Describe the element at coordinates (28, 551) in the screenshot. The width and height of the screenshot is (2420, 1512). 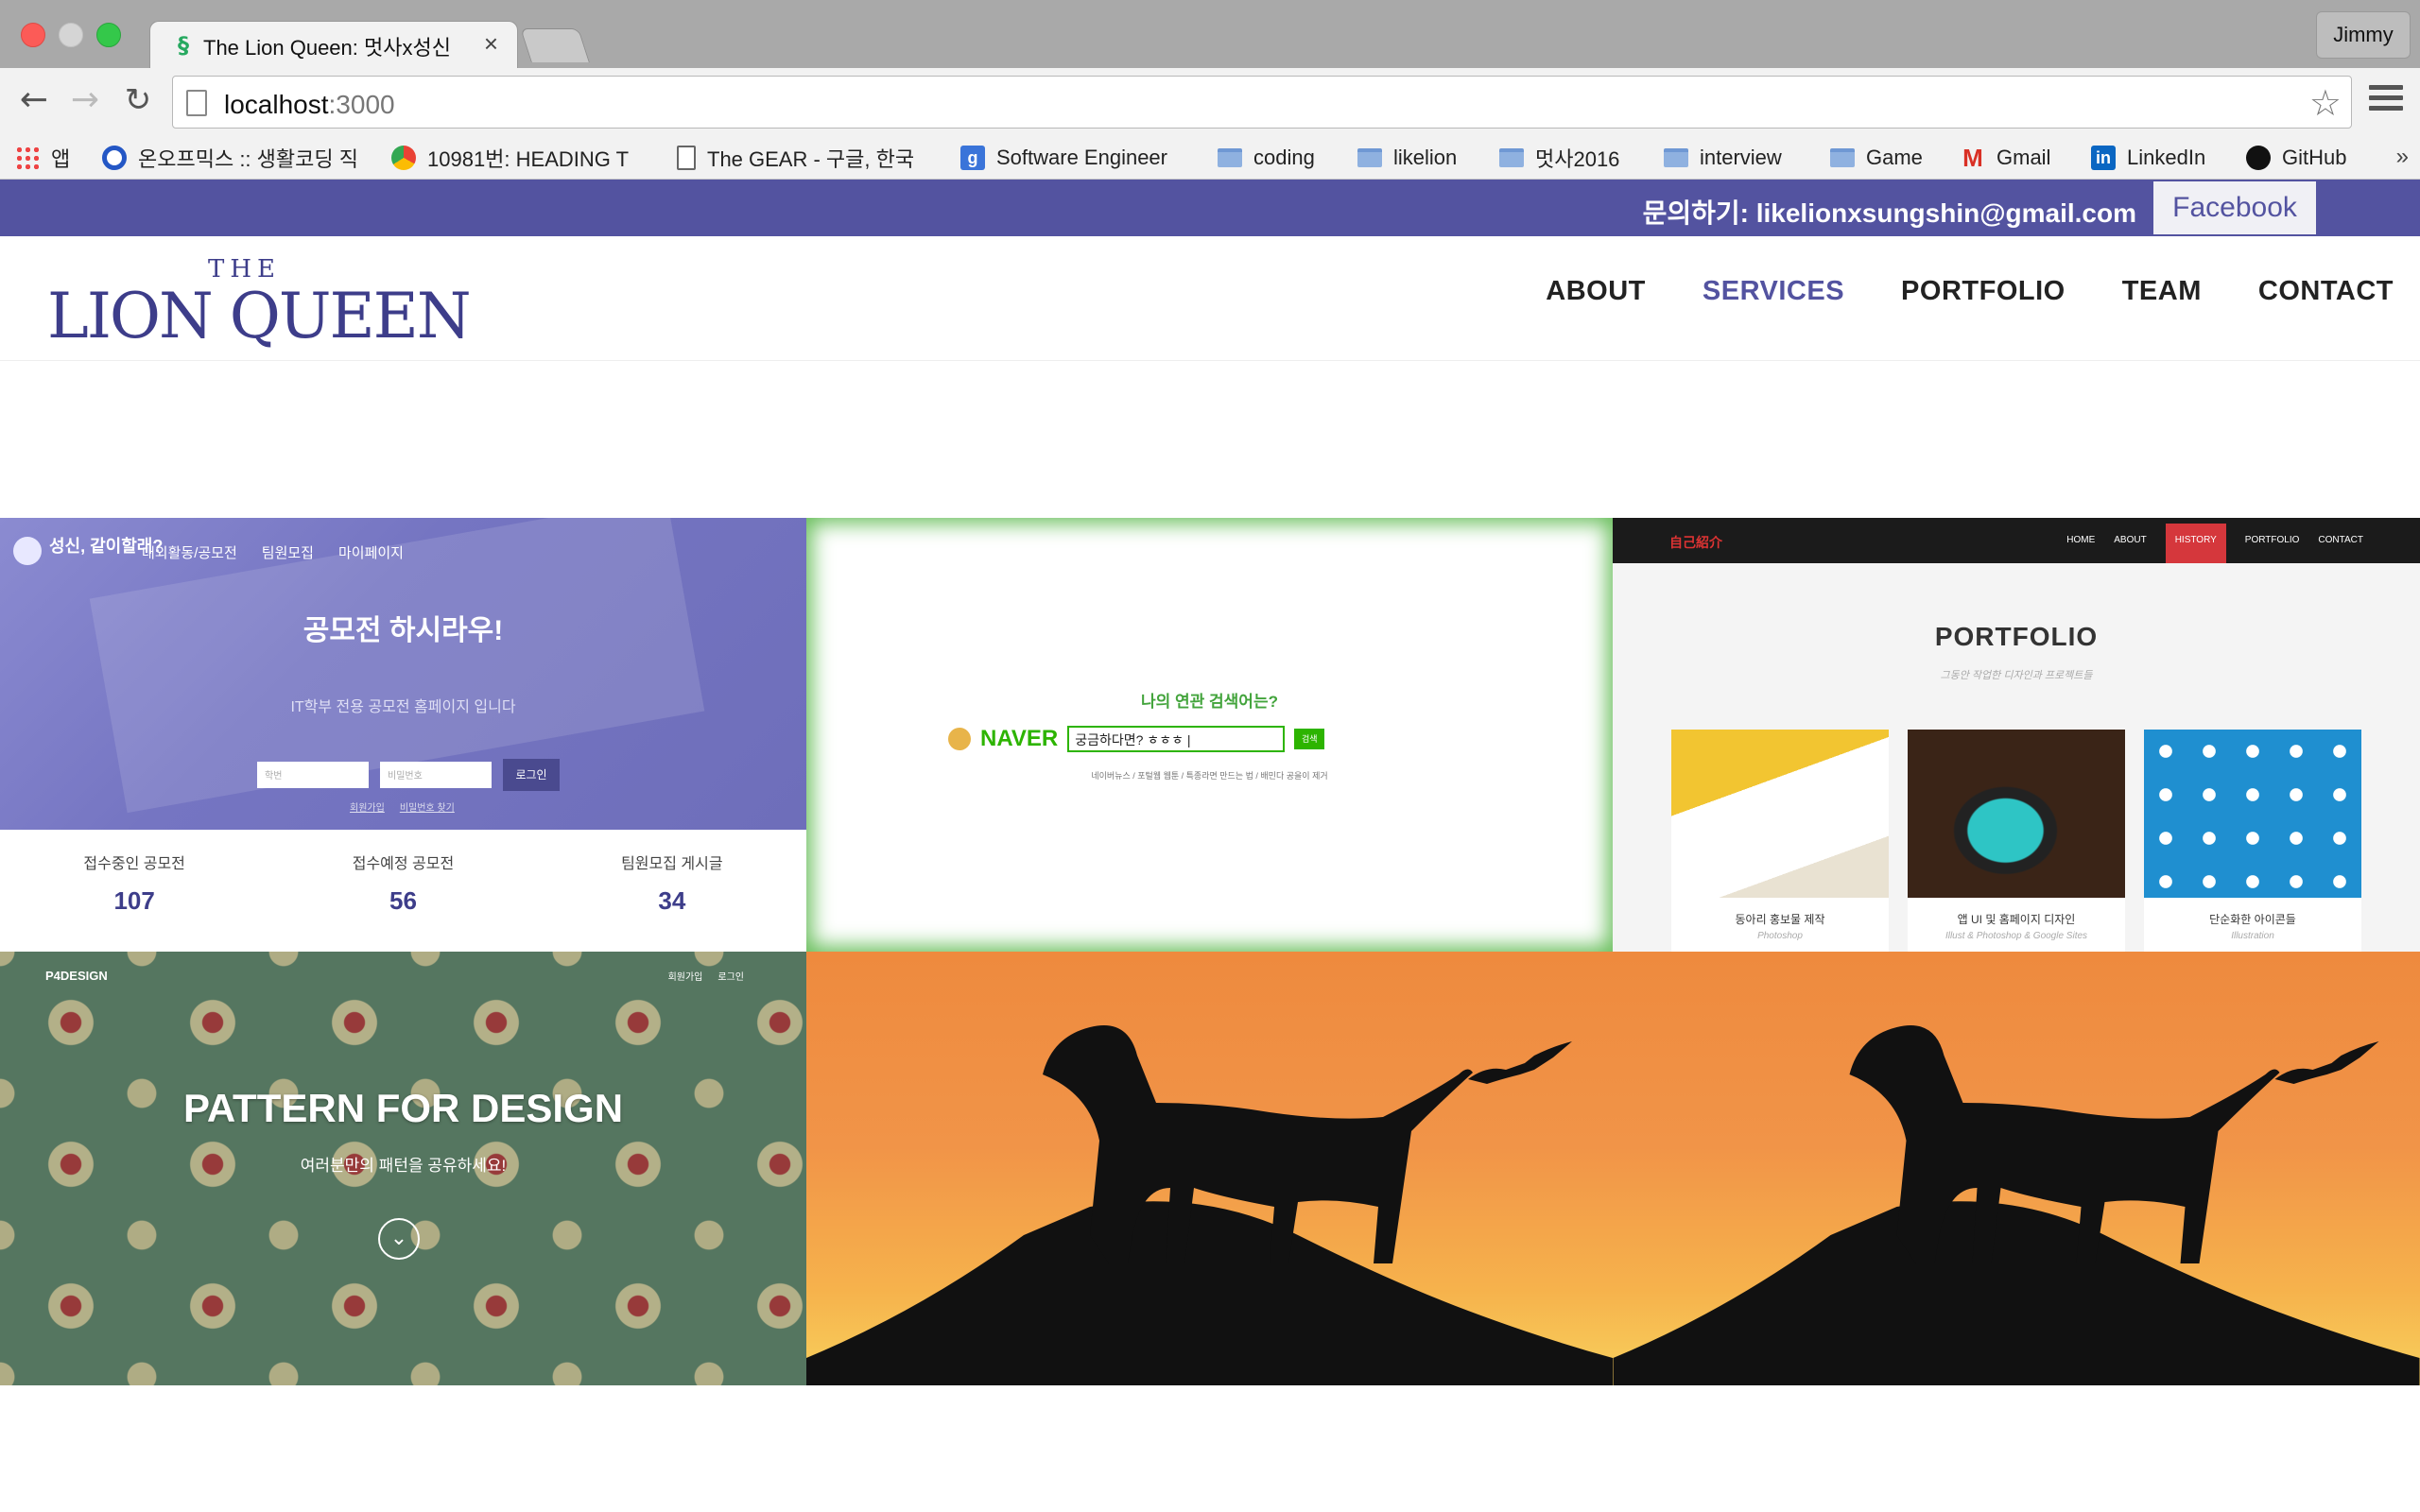
I see `contest-logo-icon` at that location.